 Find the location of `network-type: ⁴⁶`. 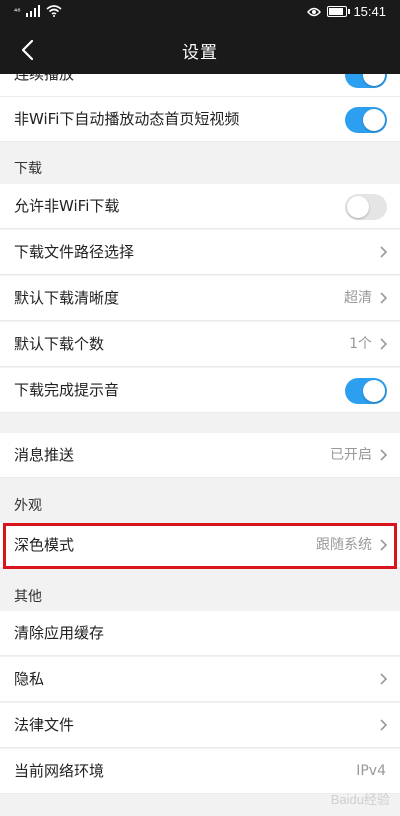

network-type: ⁴⁶ is located at coordinates (17, 11).